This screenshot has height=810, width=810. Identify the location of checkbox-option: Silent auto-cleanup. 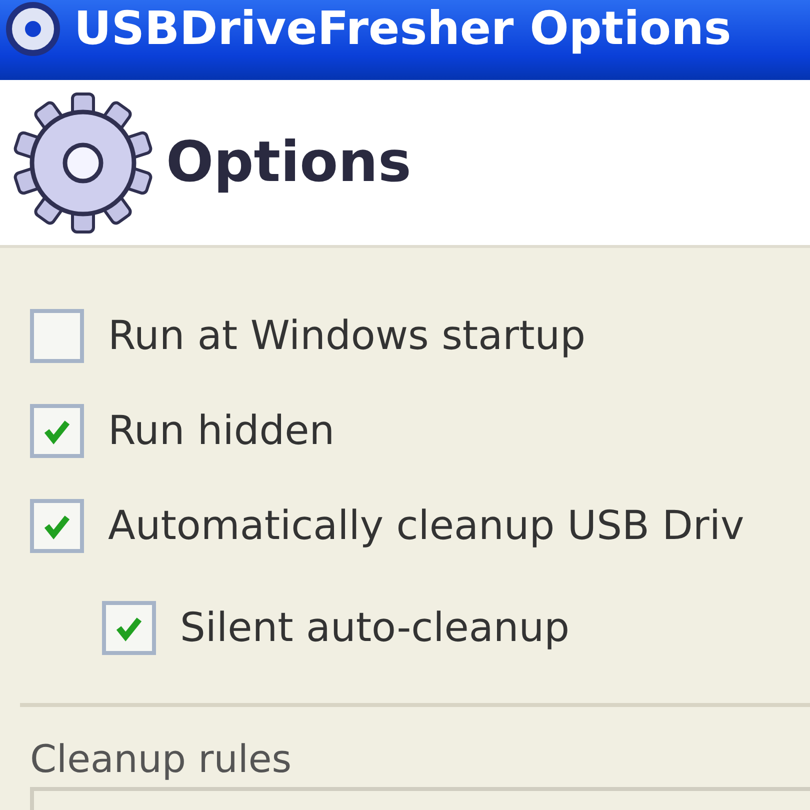
(420, 628).